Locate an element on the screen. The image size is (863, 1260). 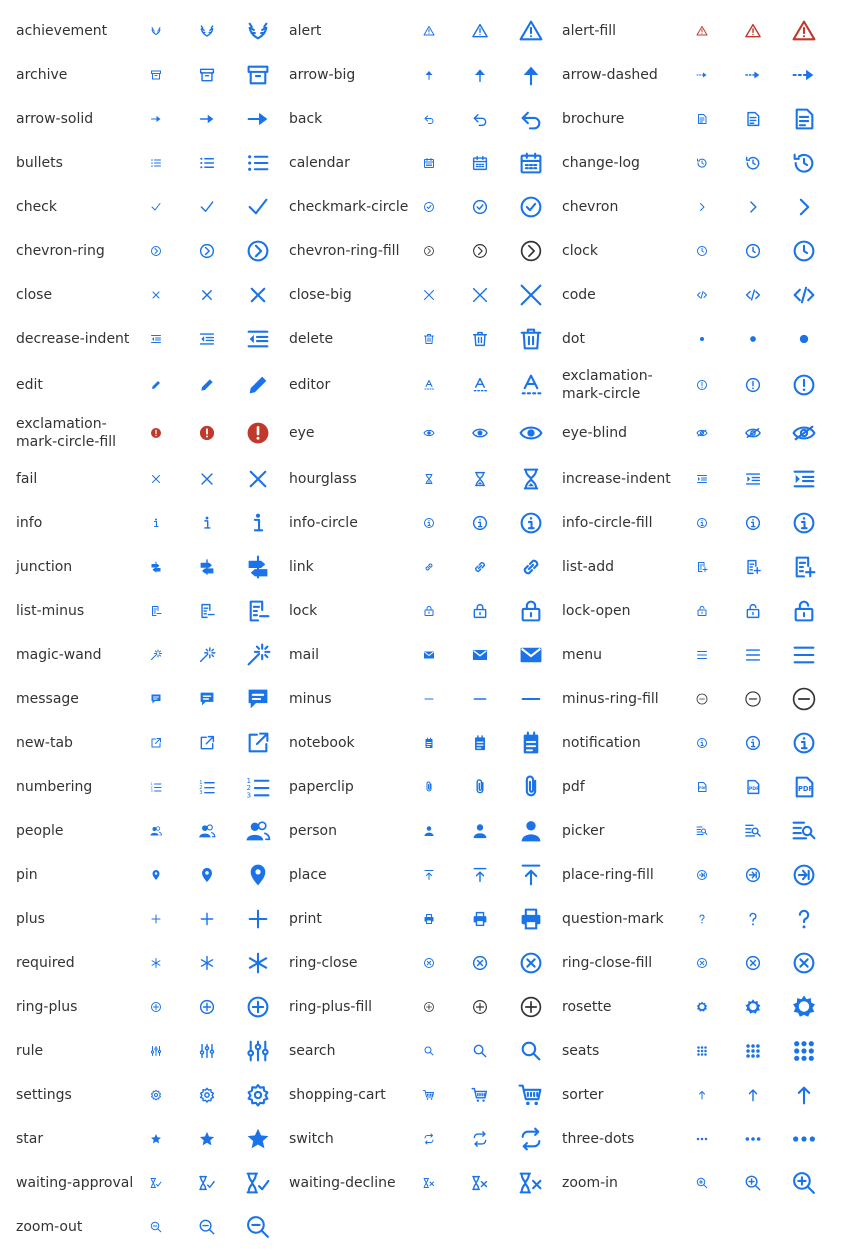
hourglass-icon is located at coordinates (531, 479).